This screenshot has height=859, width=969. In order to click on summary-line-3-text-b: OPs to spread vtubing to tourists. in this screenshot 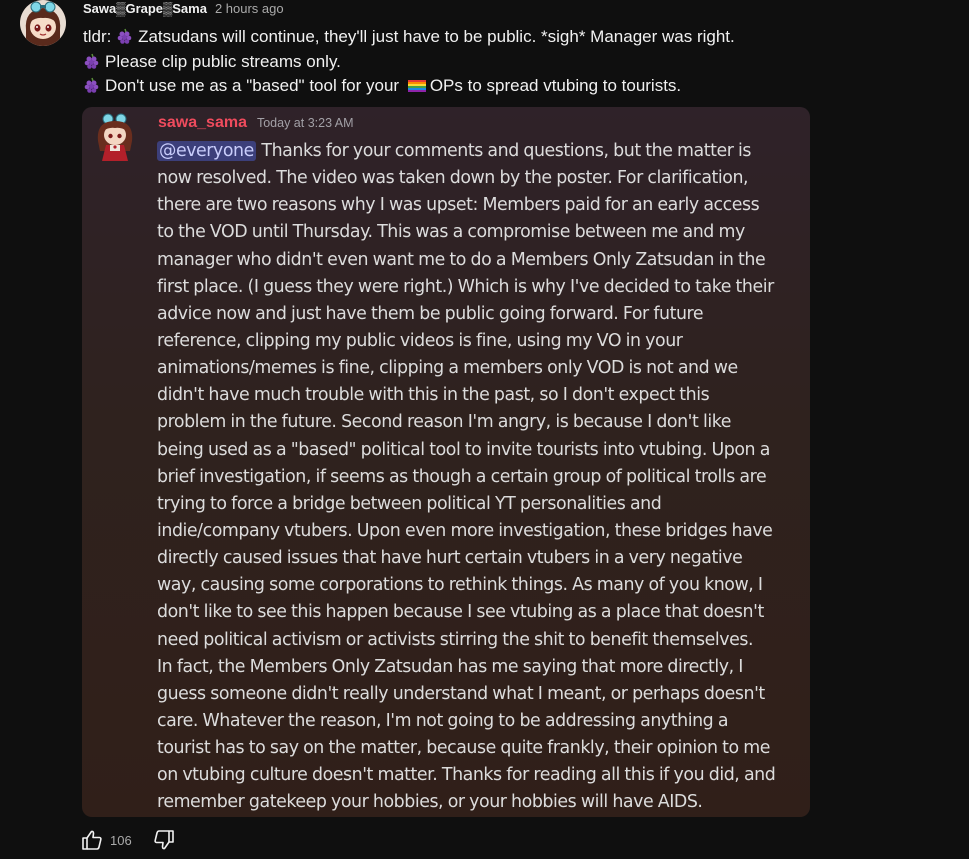, I will do `click(555, 85)`.